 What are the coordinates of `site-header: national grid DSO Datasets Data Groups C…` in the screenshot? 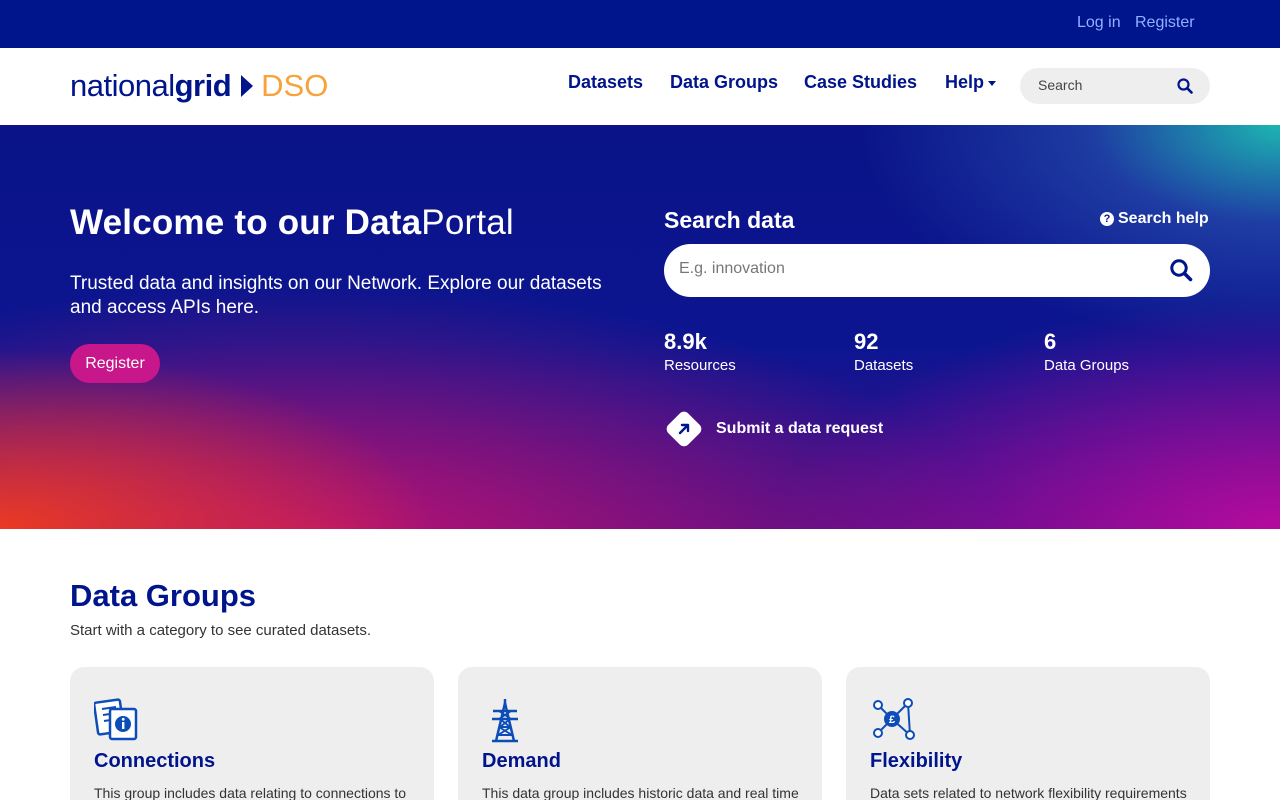 It's located at (640, 86).